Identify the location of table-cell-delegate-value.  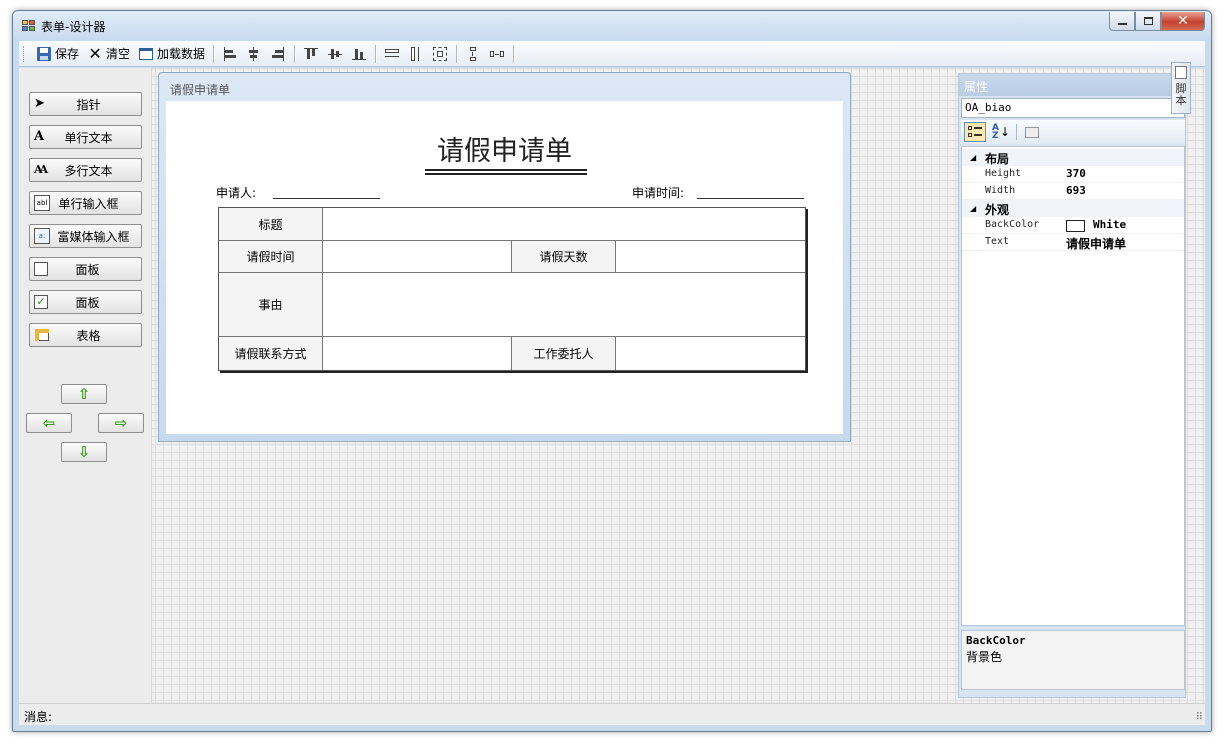
(710, 353).